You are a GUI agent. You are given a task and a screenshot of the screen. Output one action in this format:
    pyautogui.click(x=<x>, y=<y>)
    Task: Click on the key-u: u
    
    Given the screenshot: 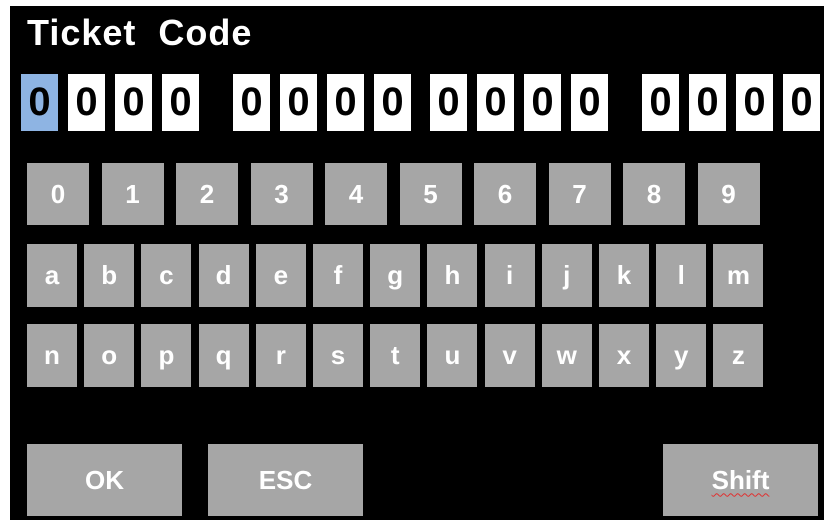 What is the action you would take?
    pyautogui.click(x=452, y=355)
    